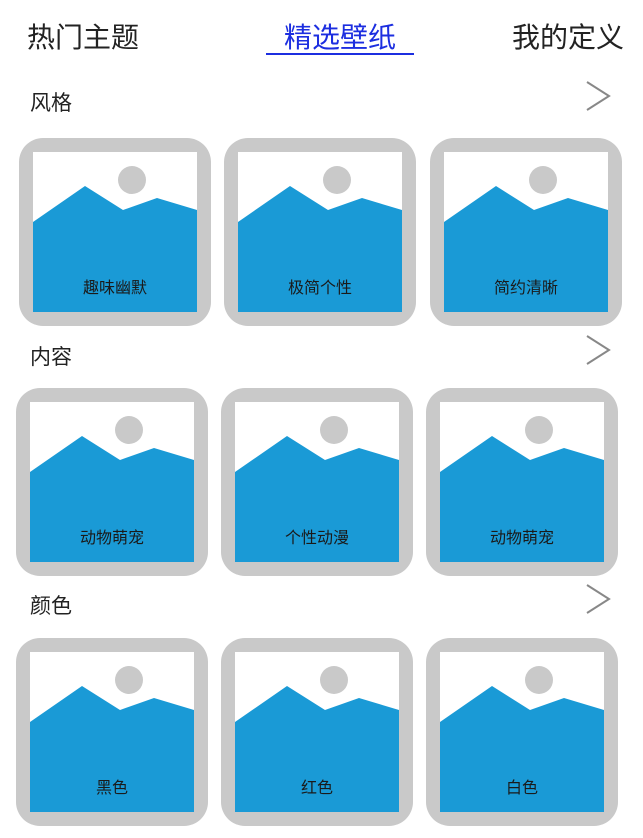 This screenshot has height=838, width=643. I want to click on card-thumbnail: 黑色, so click(112, 732).